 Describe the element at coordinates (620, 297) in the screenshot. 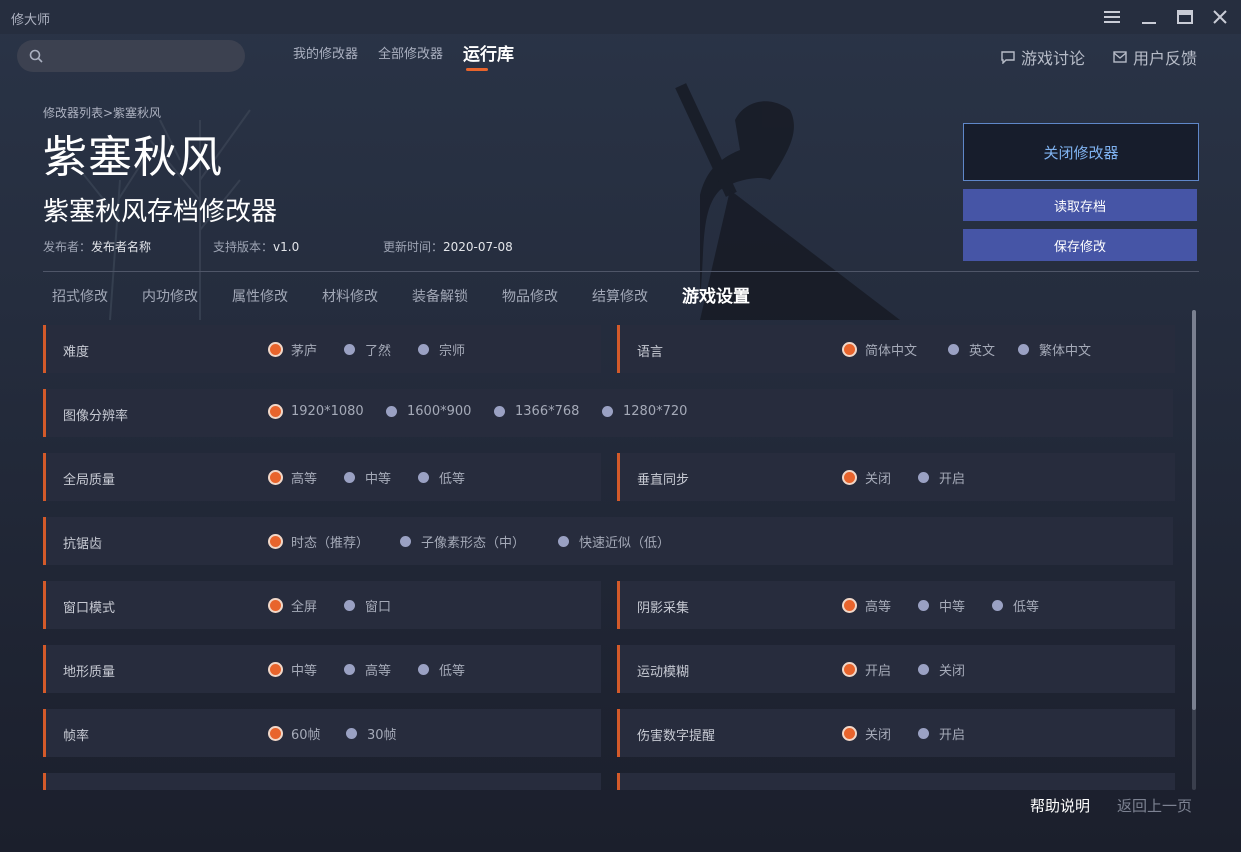

I see `tab-settlement: 结算修改` at that location.